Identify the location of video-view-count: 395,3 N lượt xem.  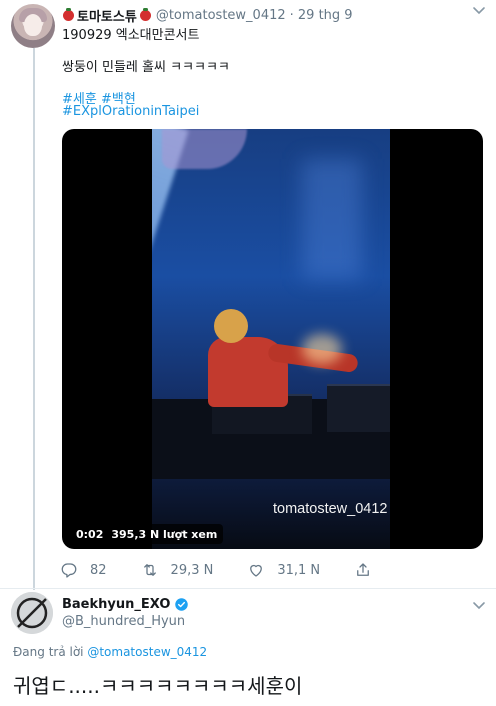
(164, 534).